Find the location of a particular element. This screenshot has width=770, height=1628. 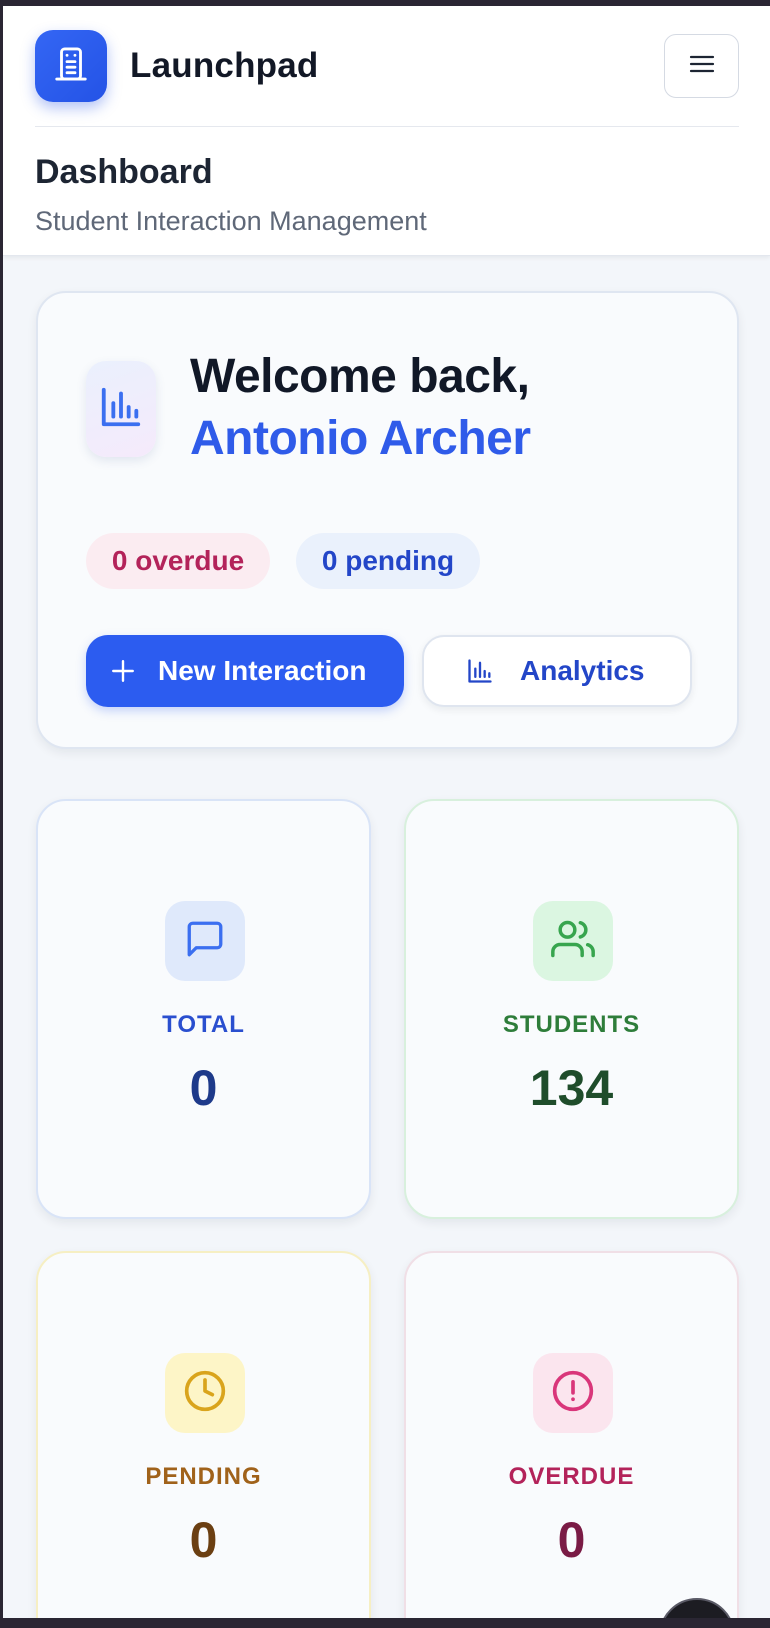

new-interaction-label: New Interaction is located at coordinates (262, 670).